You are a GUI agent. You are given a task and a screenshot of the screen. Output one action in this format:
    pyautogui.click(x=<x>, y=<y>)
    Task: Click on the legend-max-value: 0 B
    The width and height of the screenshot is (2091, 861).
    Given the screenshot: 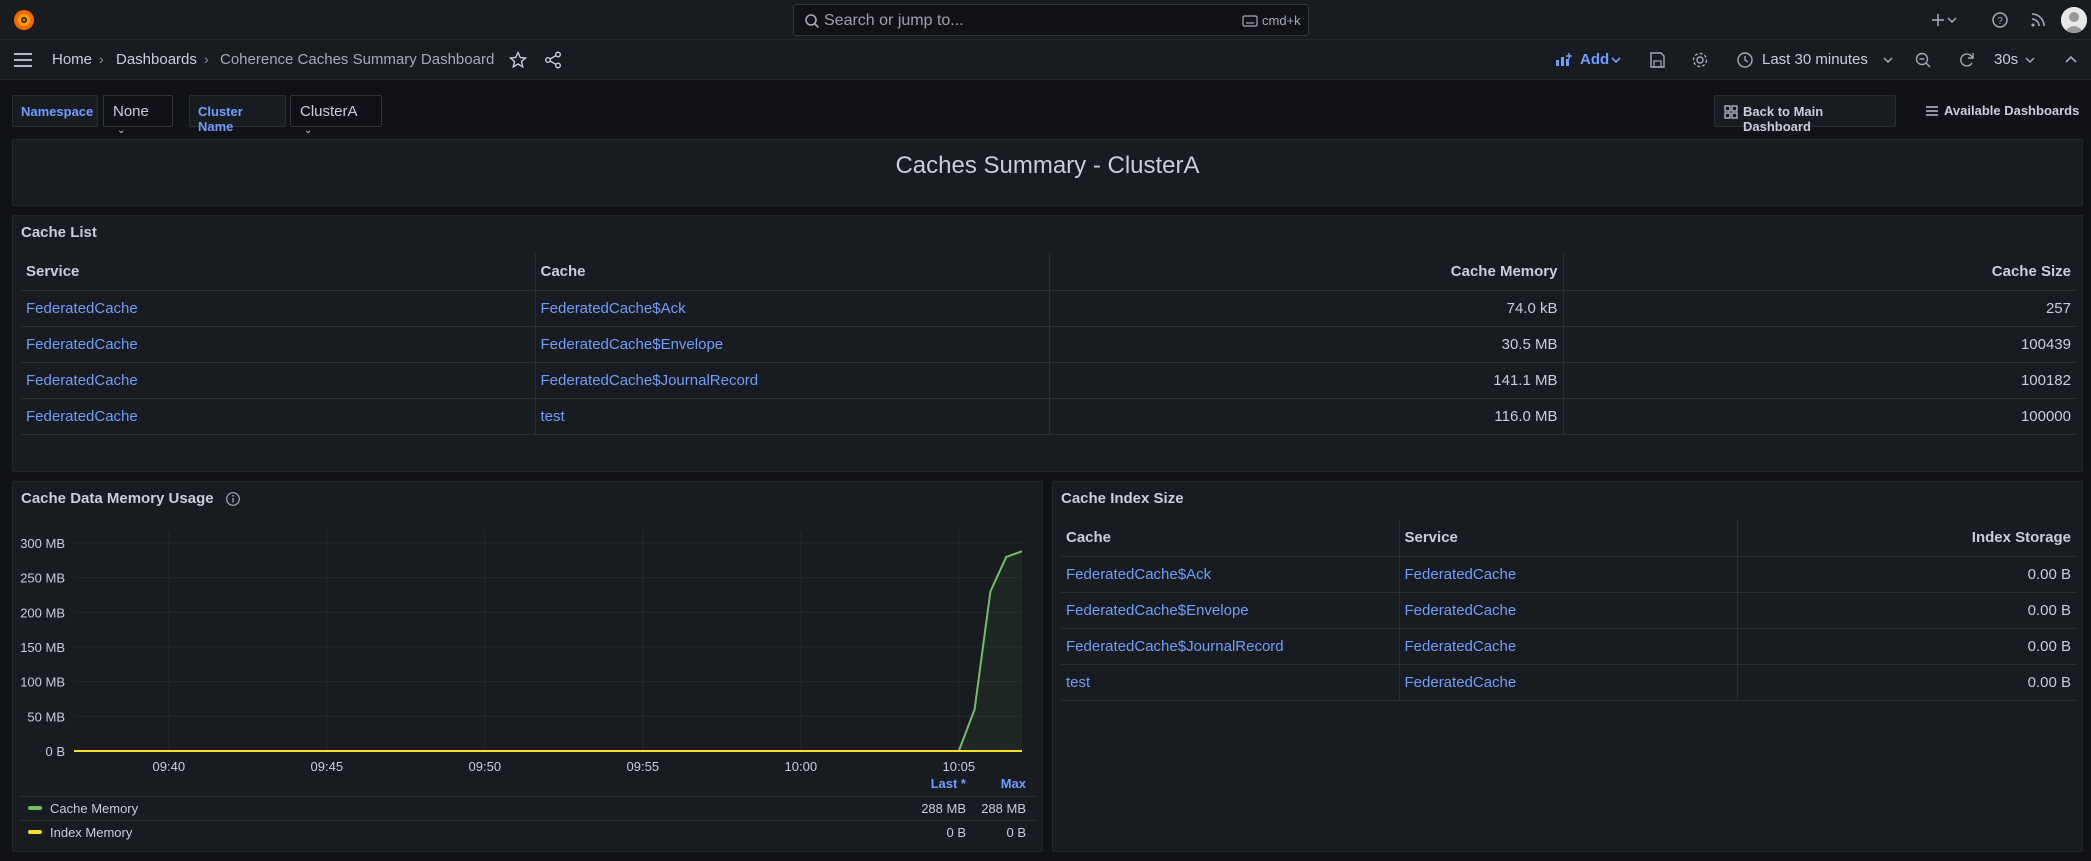 What is the action you would take?
    pyautogui.click(x=1016, y=832)
    